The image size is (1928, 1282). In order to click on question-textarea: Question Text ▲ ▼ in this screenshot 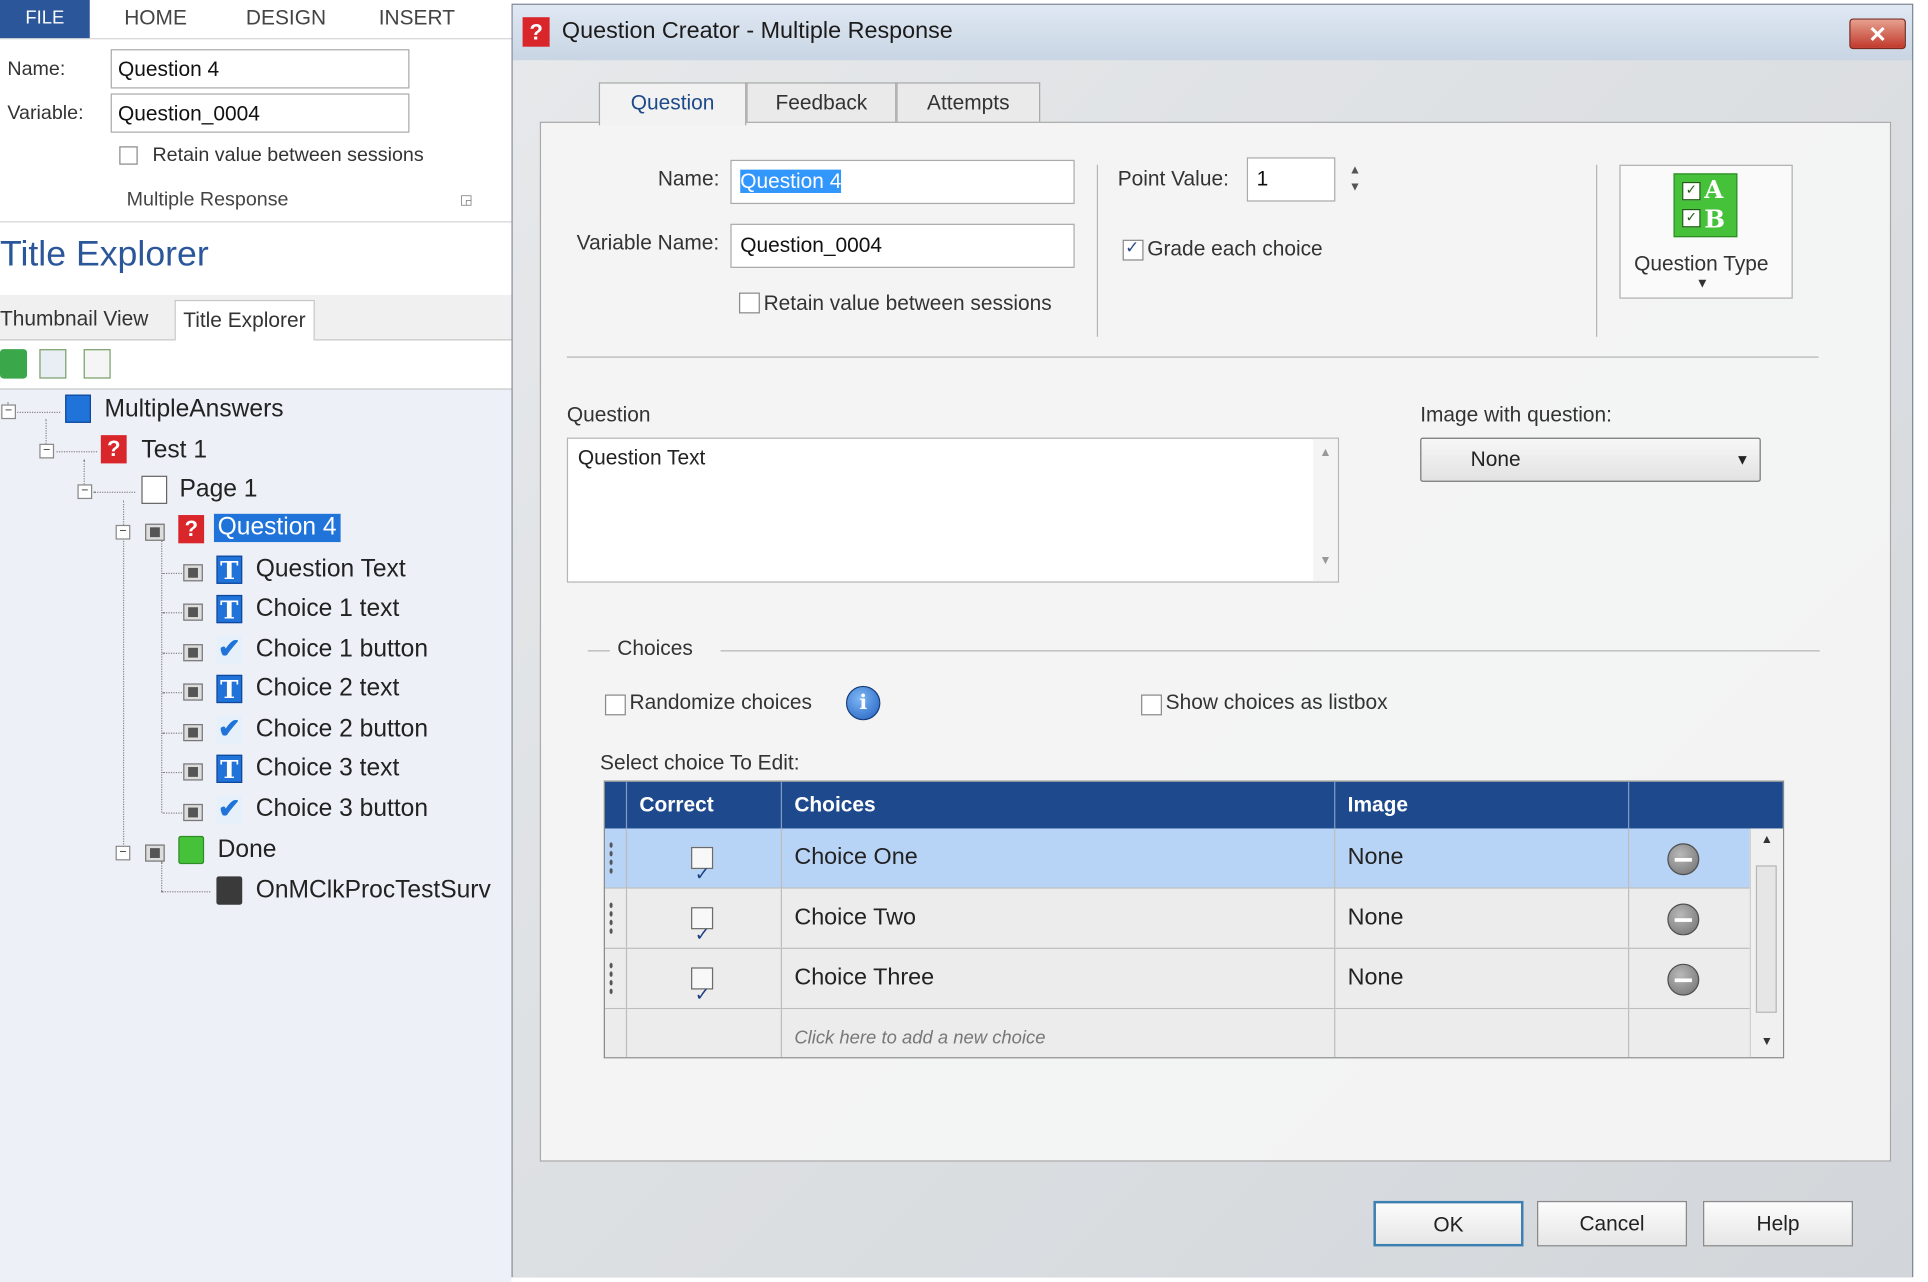, I will do `click(953, 510)`.